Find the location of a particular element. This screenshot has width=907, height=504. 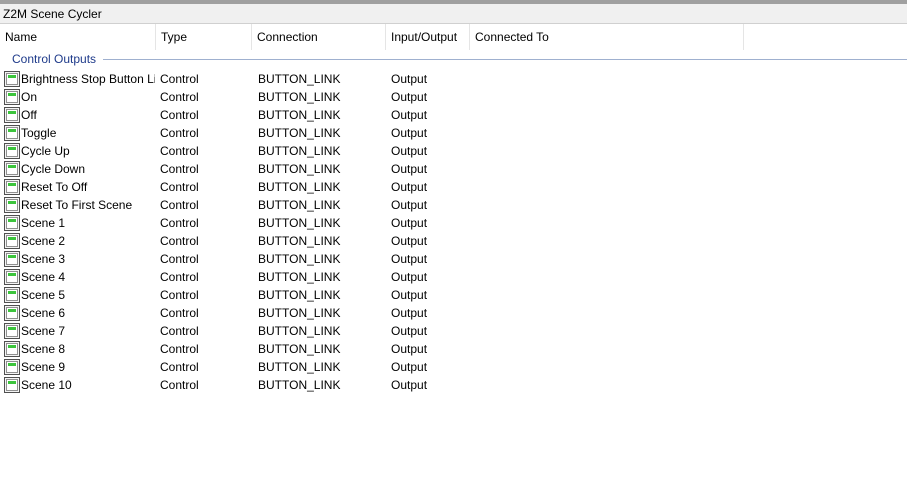

row-name: Scene 1 is located at coordinates (43, 223).